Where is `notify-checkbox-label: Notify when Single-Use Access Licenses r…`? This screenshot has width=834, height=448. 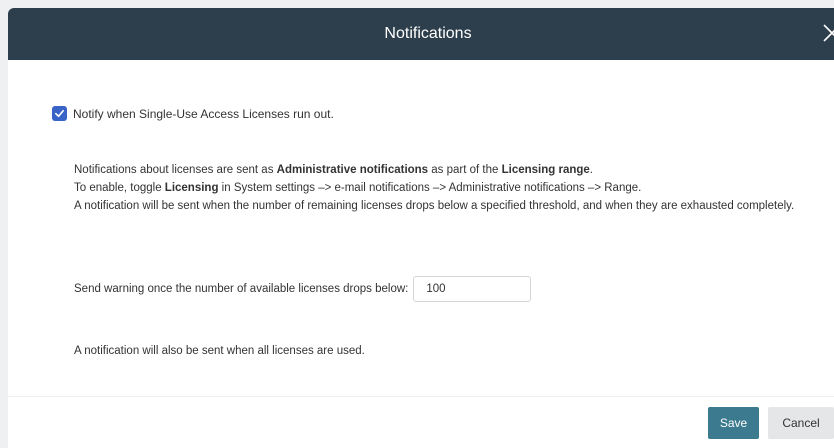 notify-checkbox-label: Notify when Single-Use Access Licenses r… is located at coordinates (203, 114).